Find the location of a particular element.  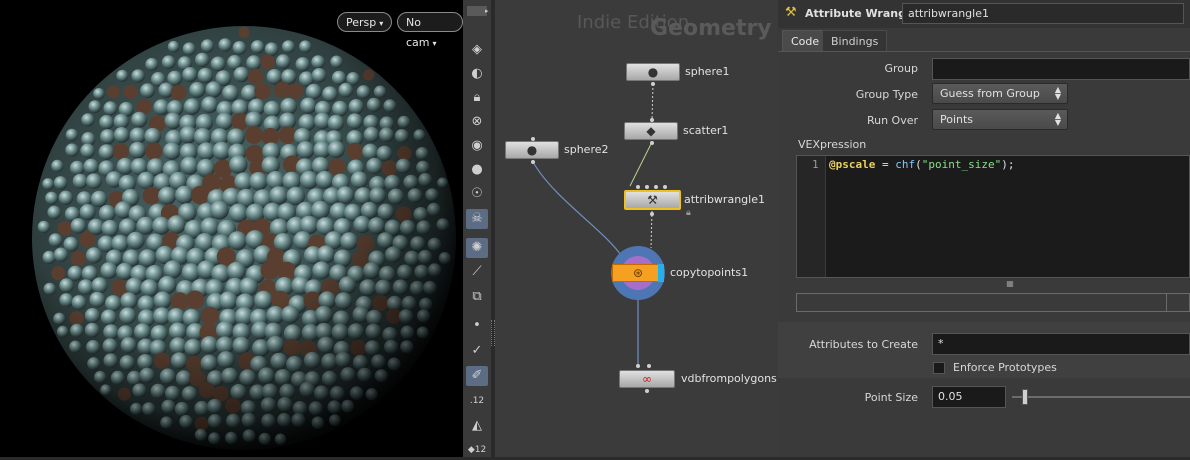

node-scatter1: ◆ is located at coordinates (651, 131).